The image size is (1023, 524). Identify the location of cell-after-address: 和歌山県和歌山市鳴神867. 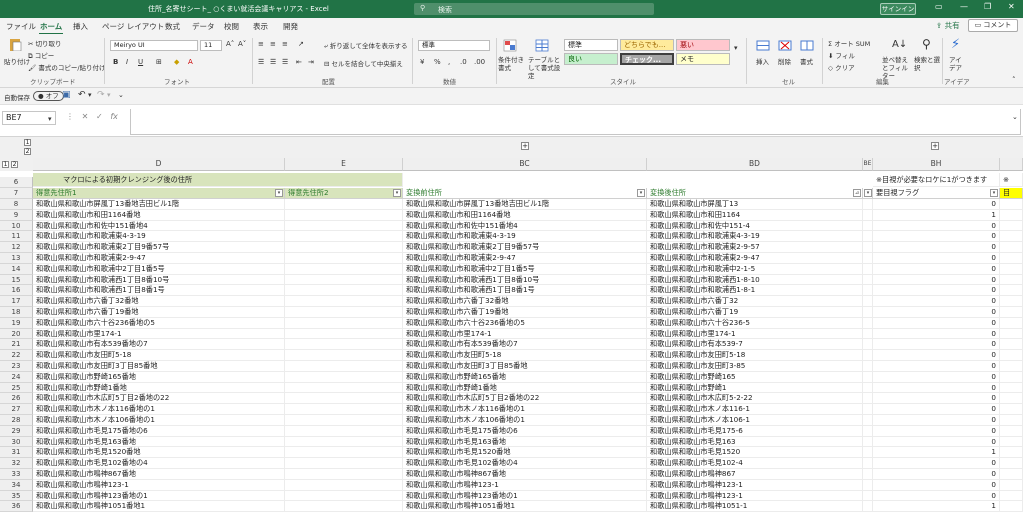
(755, 474).